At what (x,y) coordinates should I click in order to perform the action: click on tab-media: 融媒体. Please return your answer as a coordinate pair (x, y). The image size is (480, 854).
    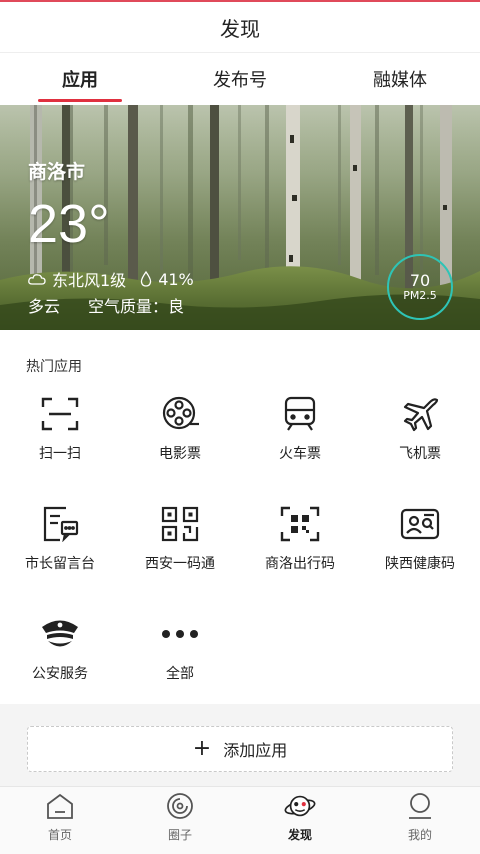
    Looking at the image, I should click on (400, 79).